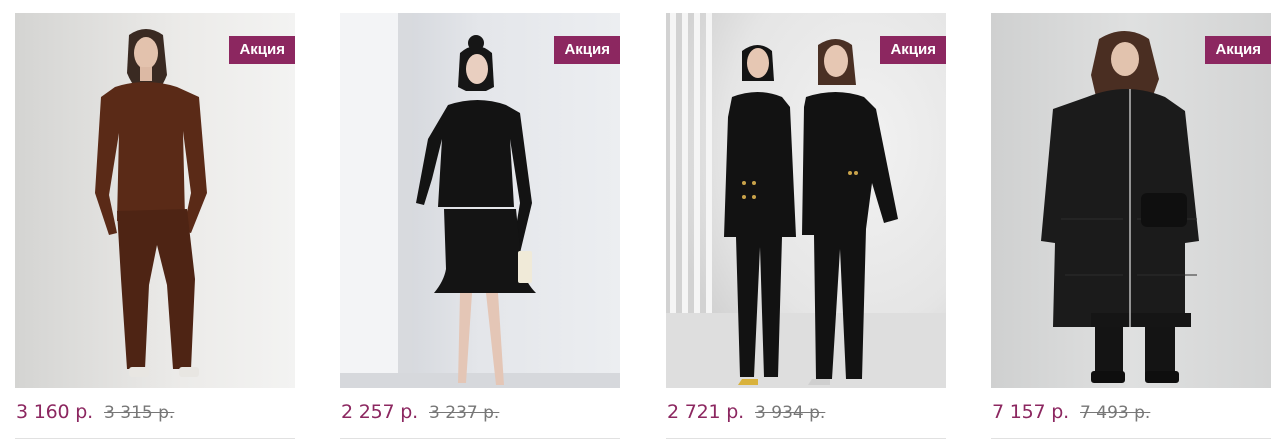  What do you see at coordinates (746, 413) in the screenshot?
I see `price-row: 2 721 р. 3 934 р.` at bounding box center [746, 413].